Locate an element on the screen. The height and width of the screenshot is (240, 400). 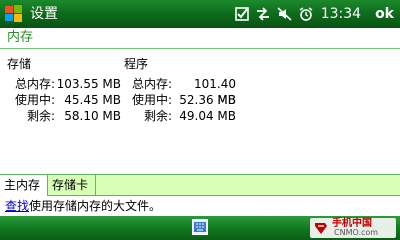
sound-off-icon is located at coordinates (285, 14).